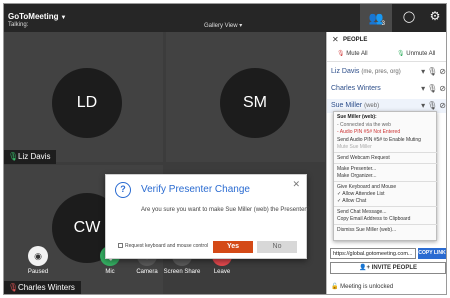 This screenshot has width=450, height=298. Describe the element at coordinates (381, 72) in the screenshot. I see `attendee-role: (me, pres, org)` at that location.